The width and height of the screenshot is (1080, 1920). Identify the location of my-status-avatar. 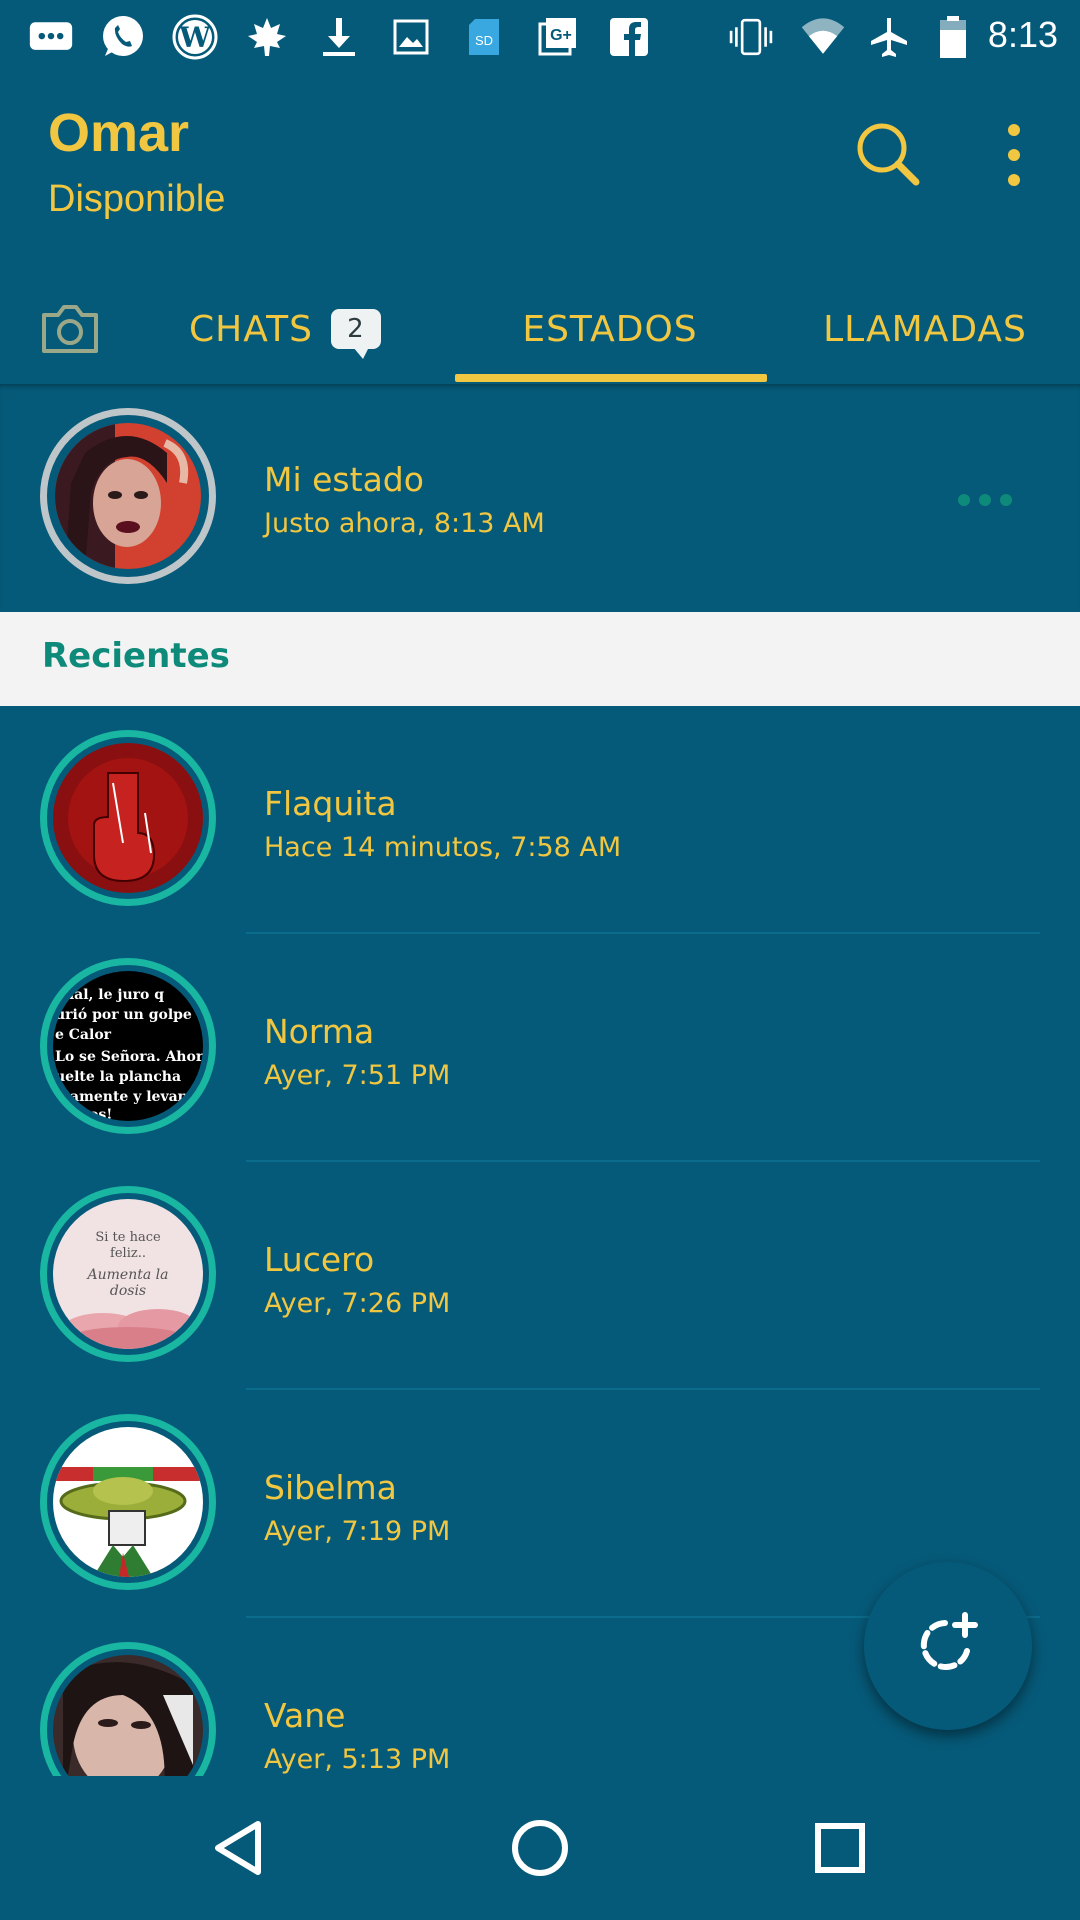
(128, 496).